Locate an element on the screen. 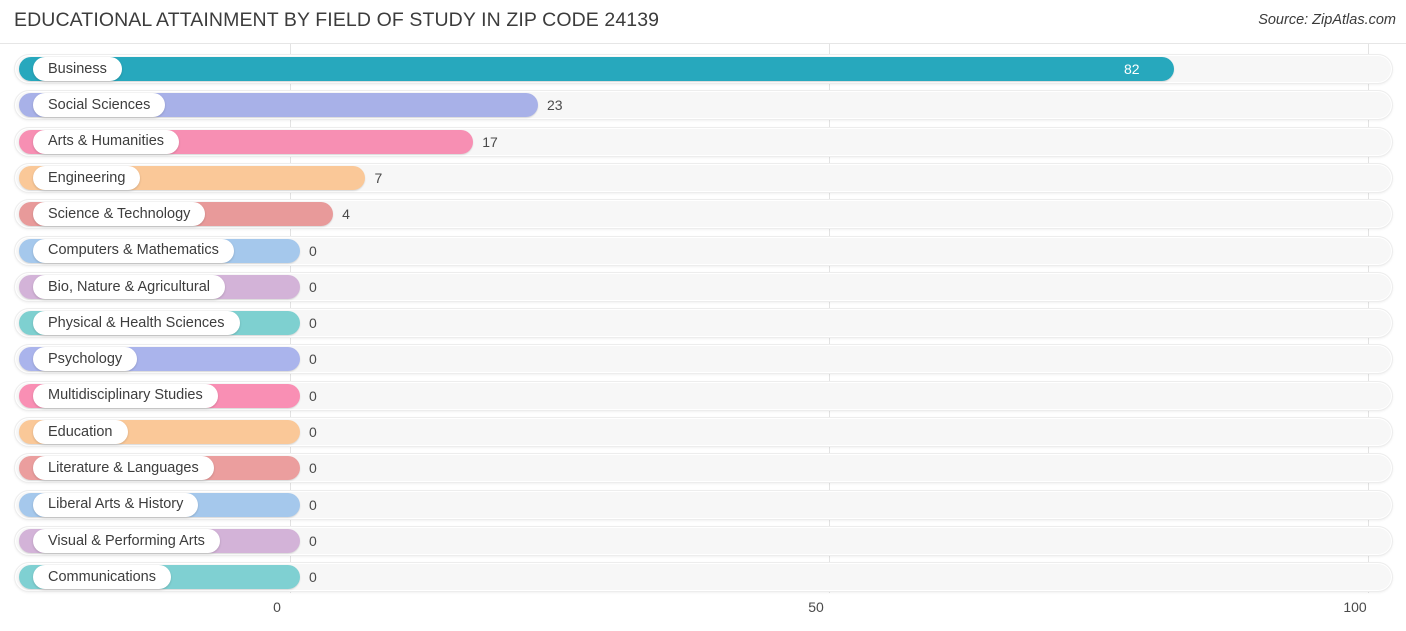  bar-category-label: Bio, Nature & Agricultural is located at coordinates (129, 286).